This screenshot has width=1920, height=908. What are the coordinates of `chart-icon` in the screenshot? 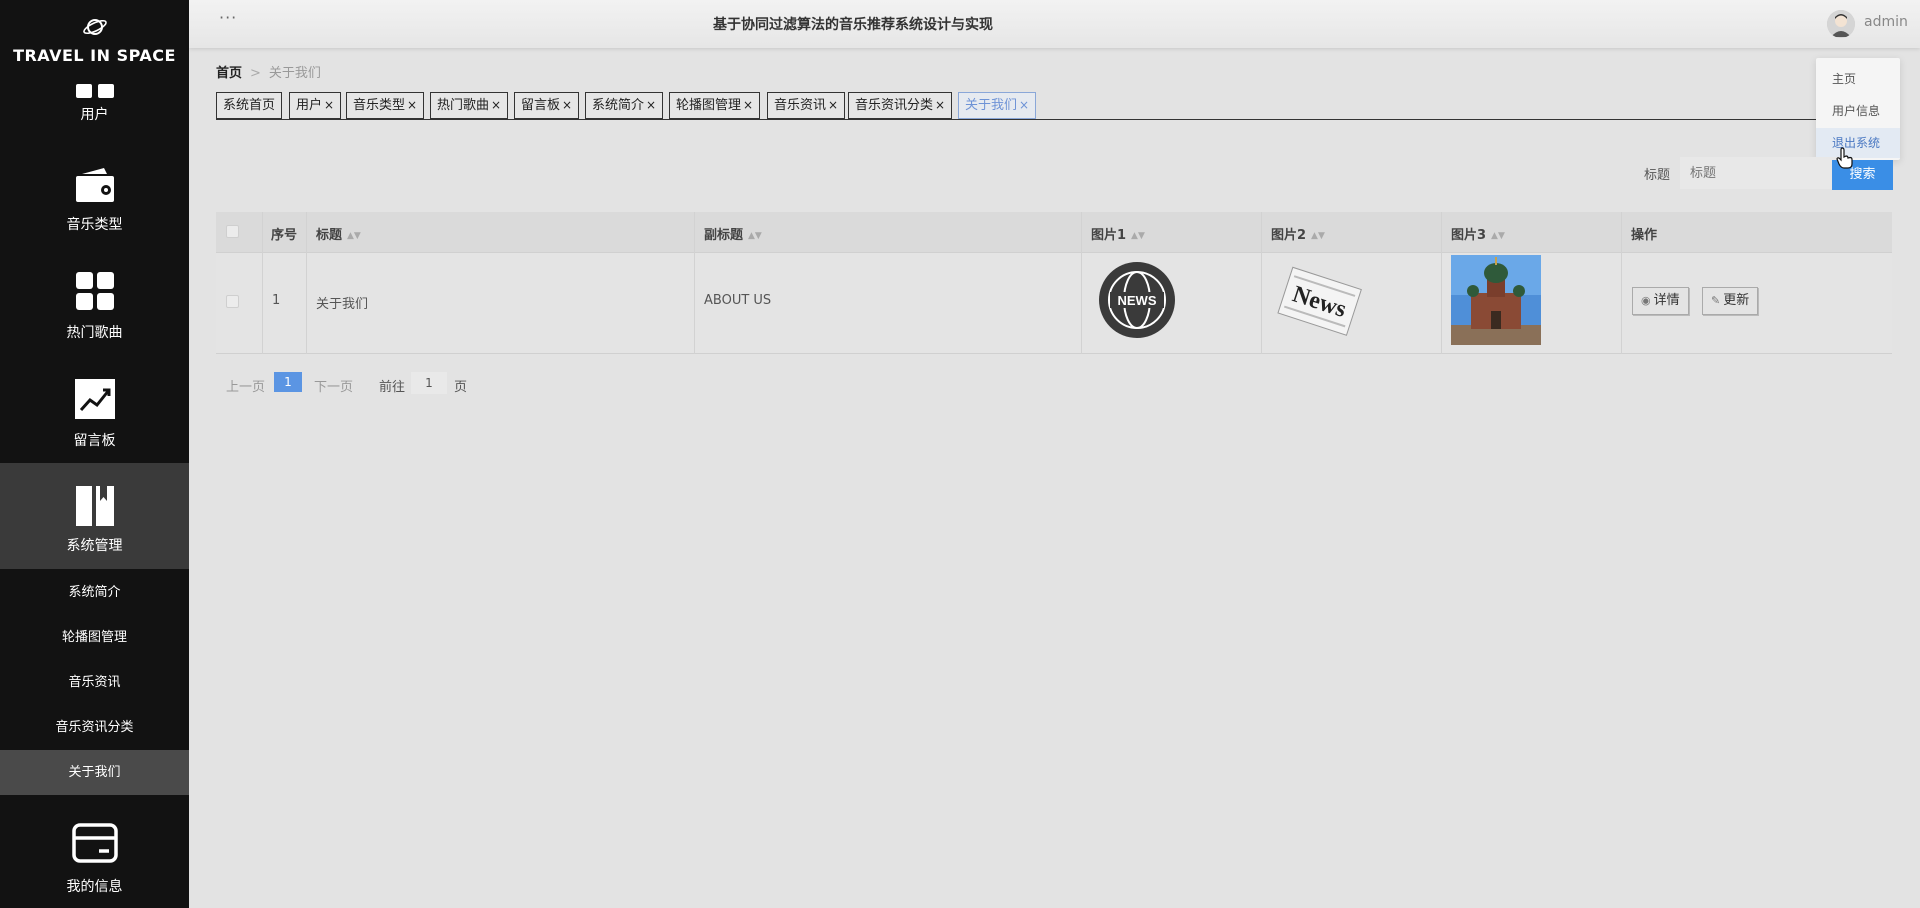 It's located at (95, 399).